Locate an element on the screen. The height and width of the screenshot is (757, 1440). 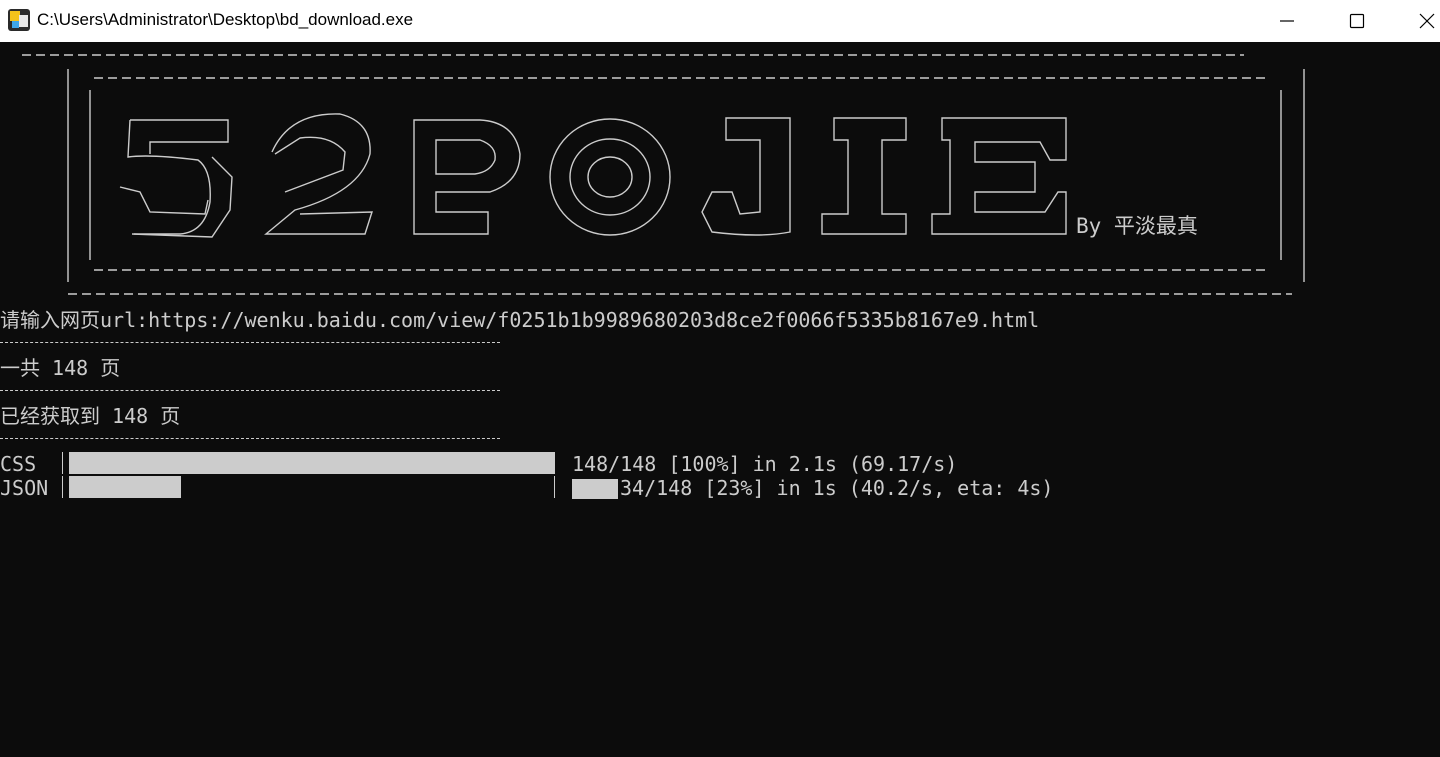
total-pages-line: 一共 148 页 is located at coordinates (60, 368).